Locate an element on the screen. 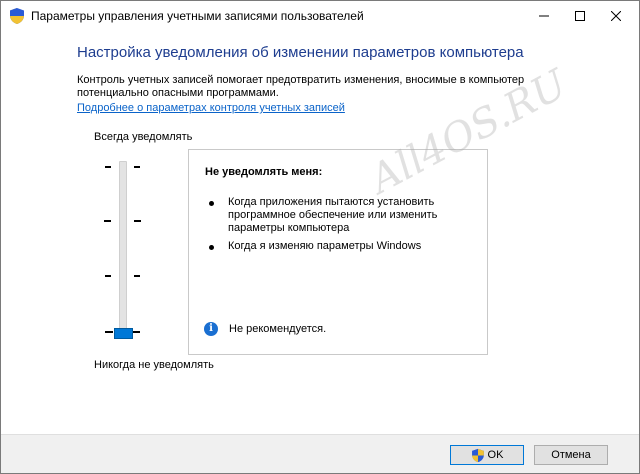 This screenshot has height=474, width=640. slider-bottom-label: Никогда не уведомлять is located at coordinates (154, 365).